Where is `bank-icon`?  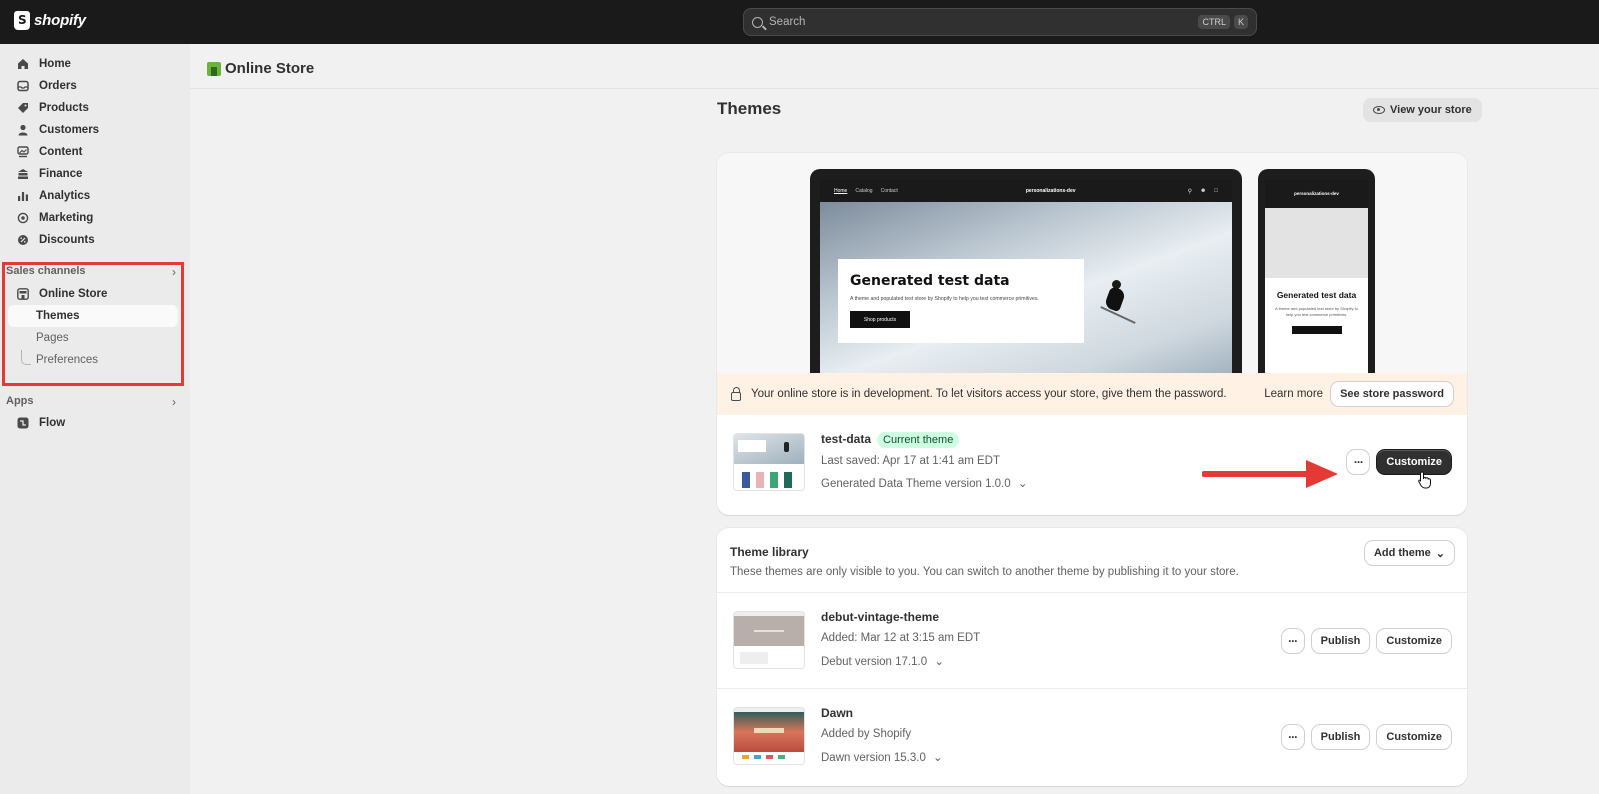
bank-icon is located at coordinates (22, 174).